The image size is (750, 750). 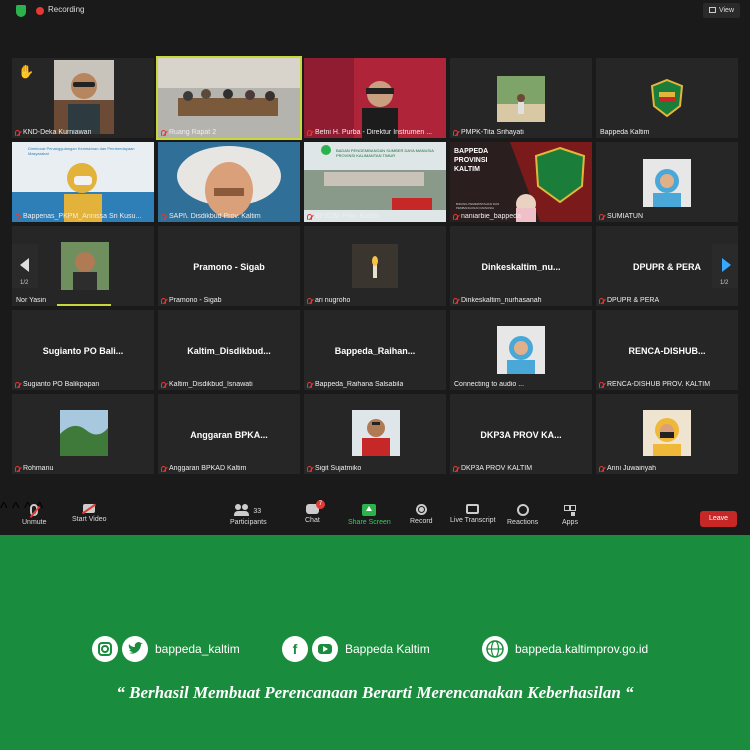 I want to click on participant-name: KND-Deka Kurniawan, so click(x=52, y=132).